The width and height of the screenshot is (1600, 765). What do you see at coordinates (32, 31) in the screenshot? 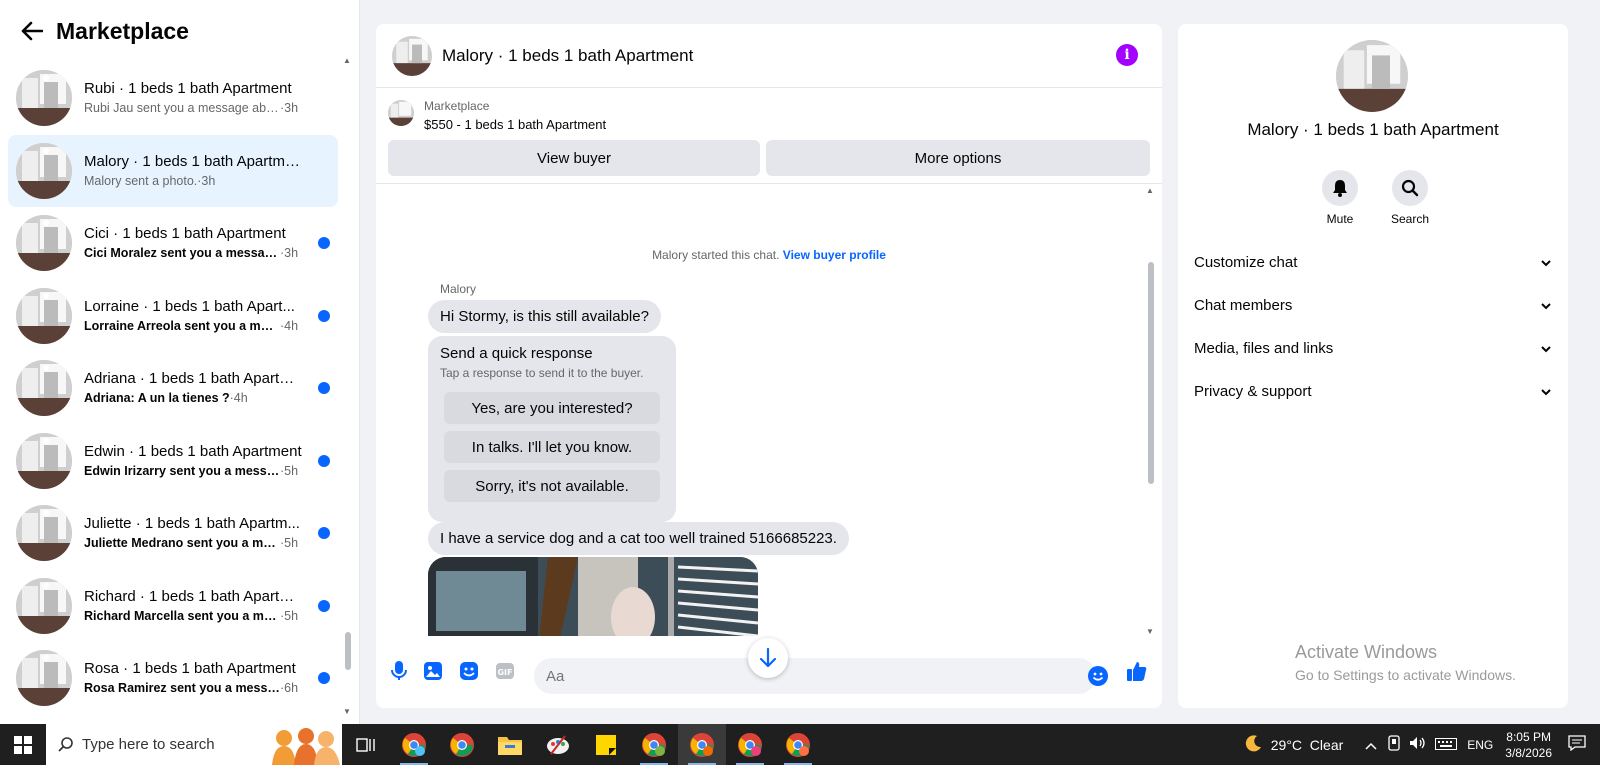
I see `back-arrow-icon` at bounding box center [32, 31].